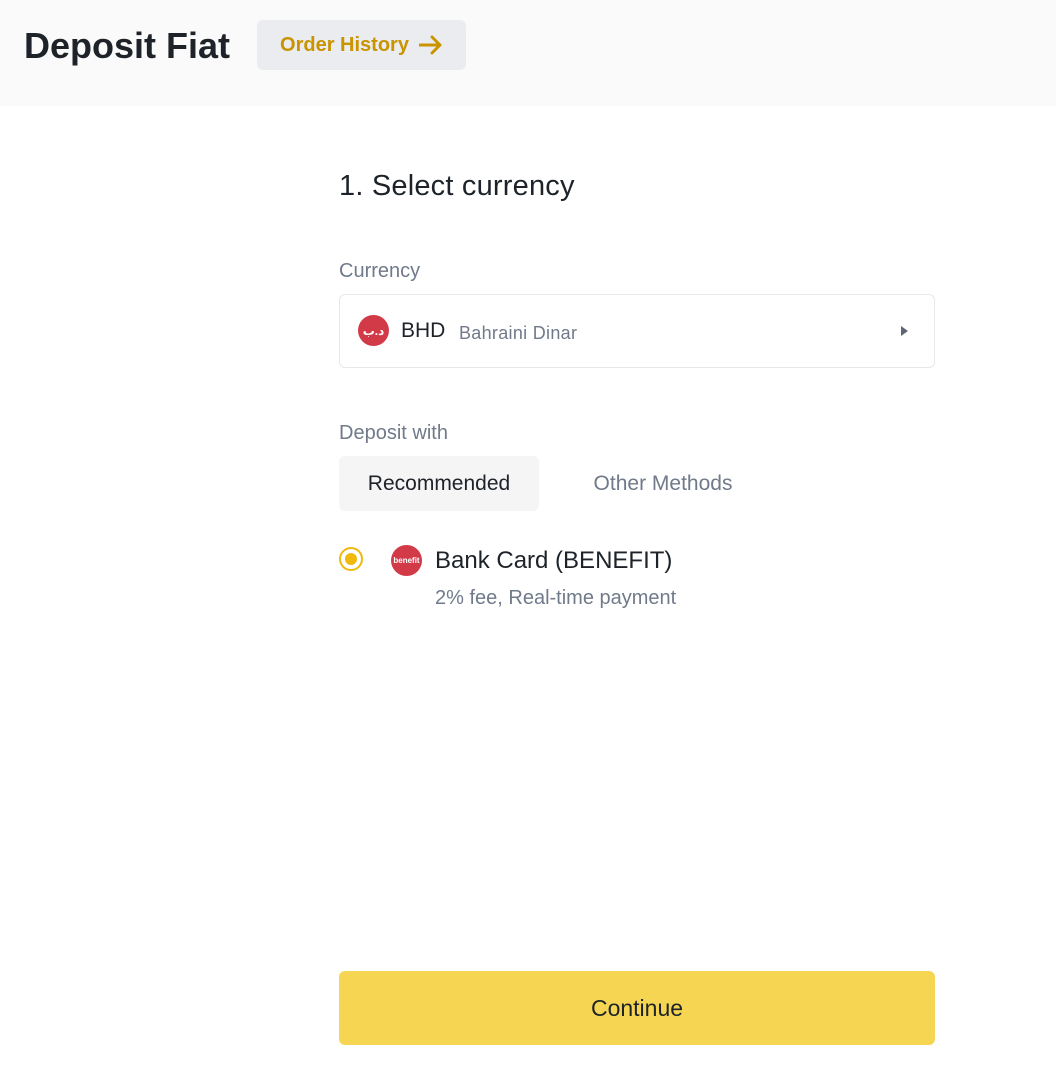 The width and height of the screenshot is (1056, 1078). I want to click on radio-selected-dot, so click(351, 559).